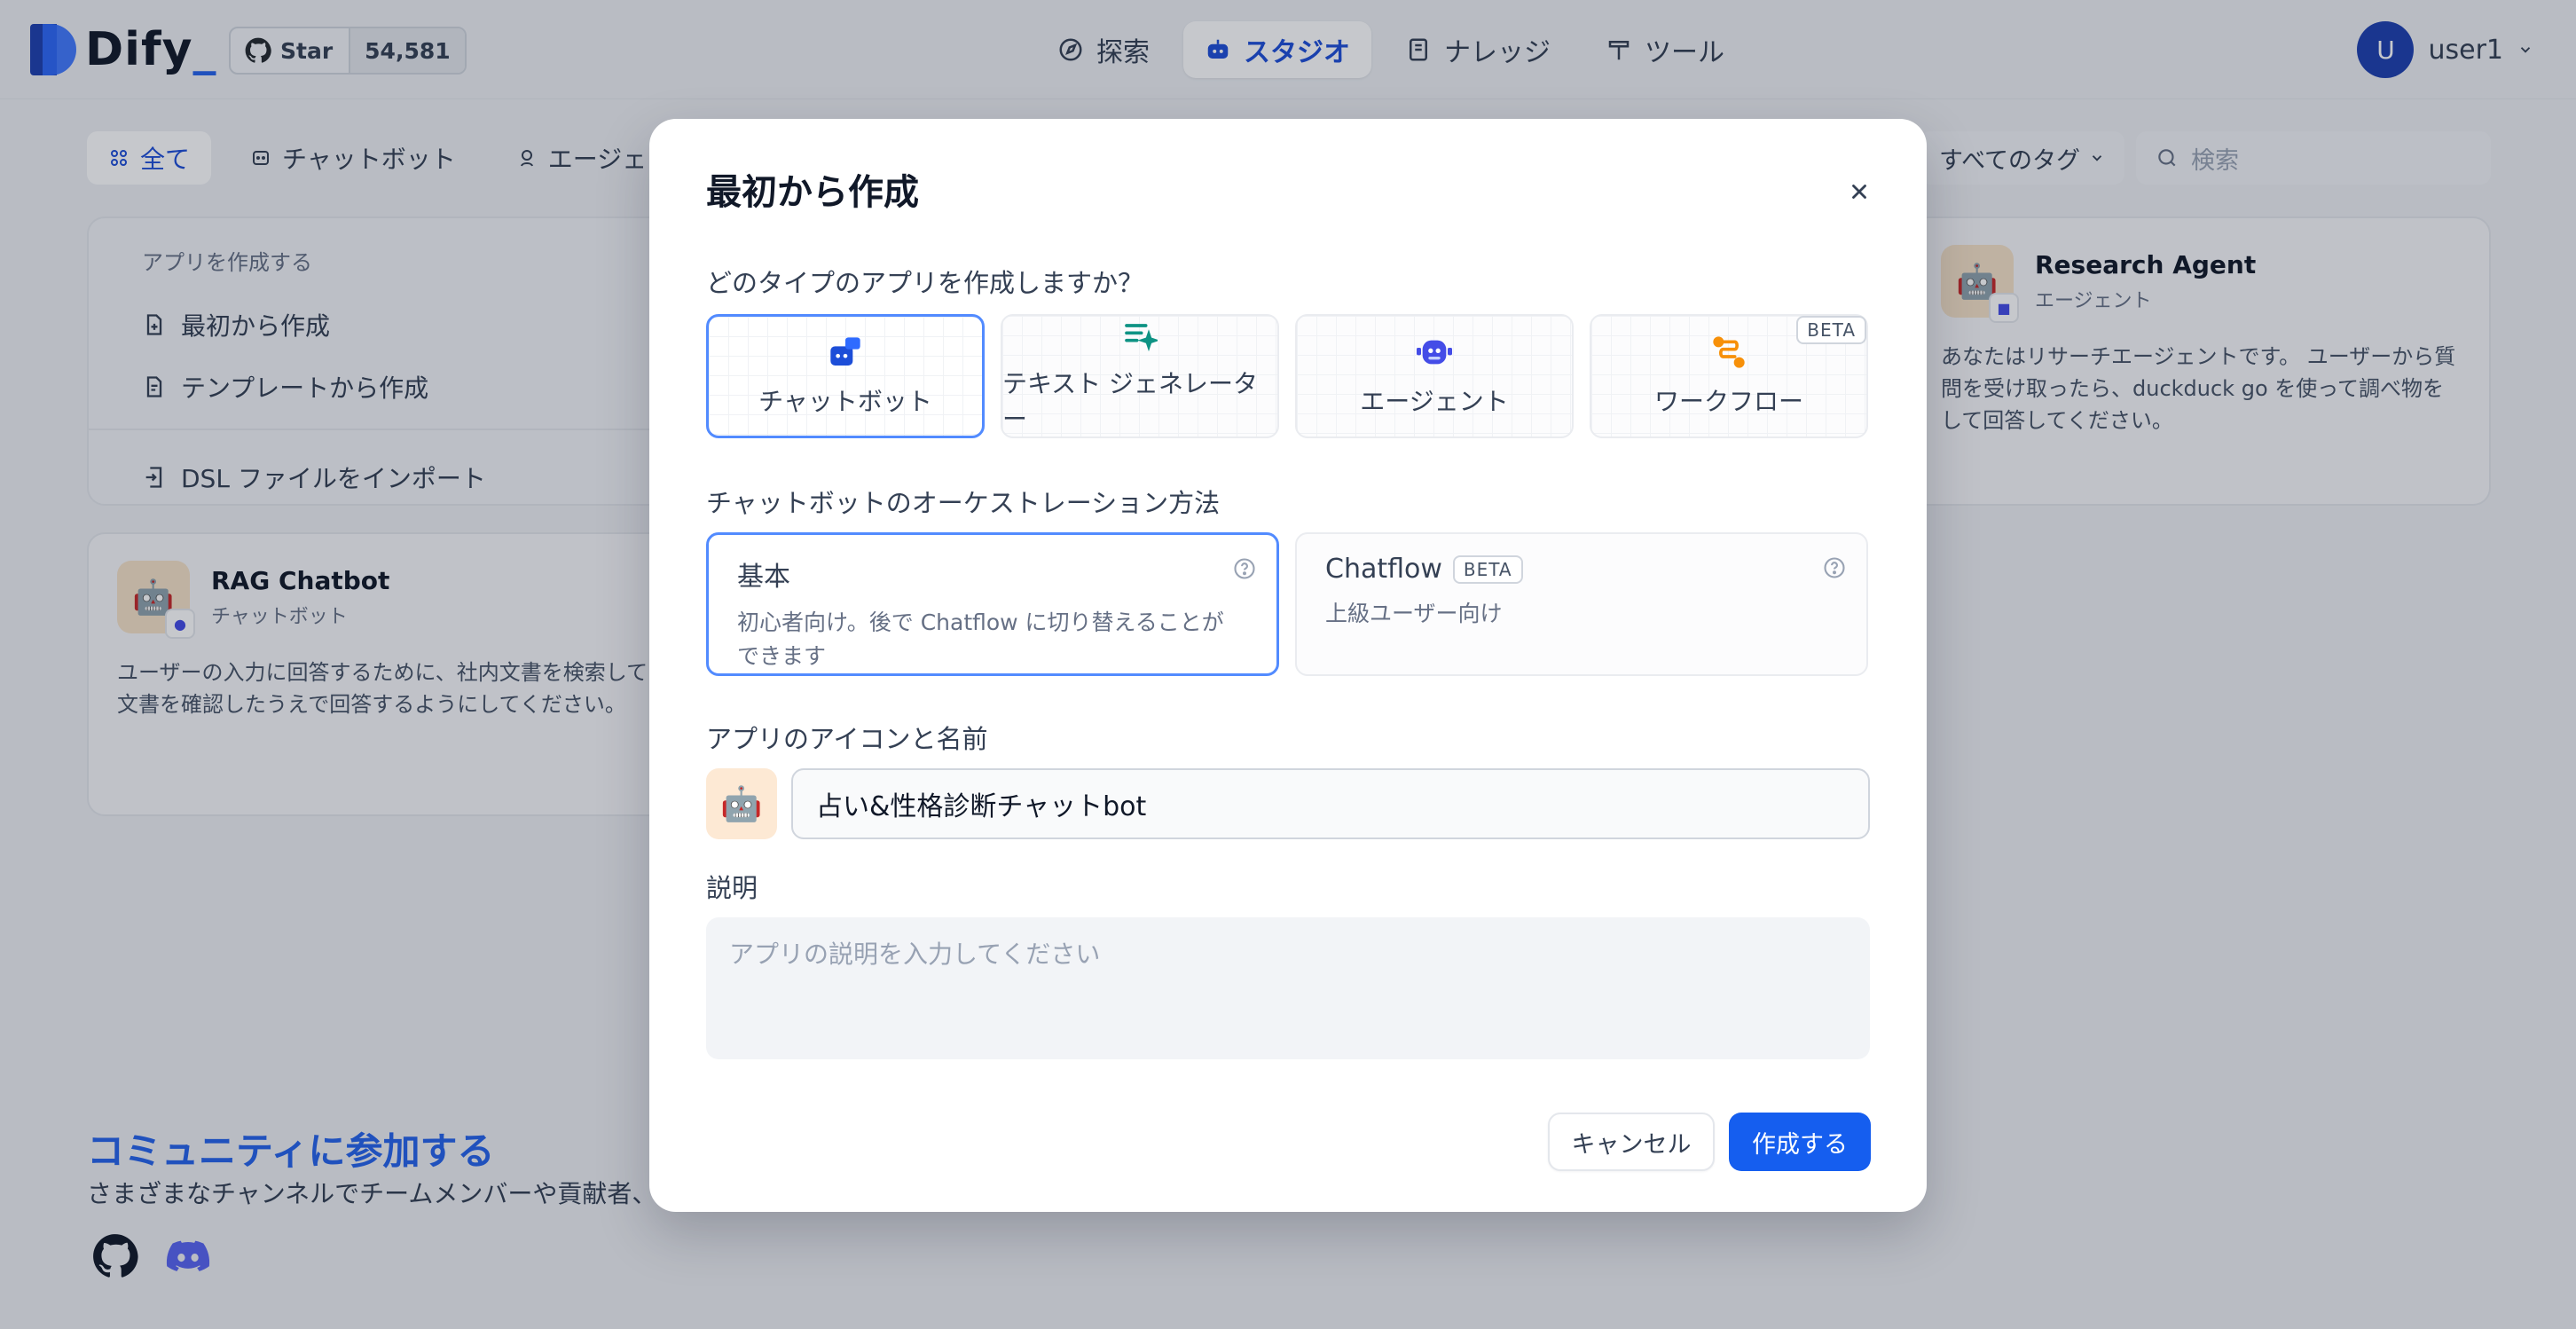 The height and width of the screenshot is (1329, 2576). What do you see at coordinates (1287, 376) in the screenshot?
I see `app-type-options: チャットボット テキスト ジェネレーター エージェント BETA ワークフロー` at bounding box center [1287, 376].